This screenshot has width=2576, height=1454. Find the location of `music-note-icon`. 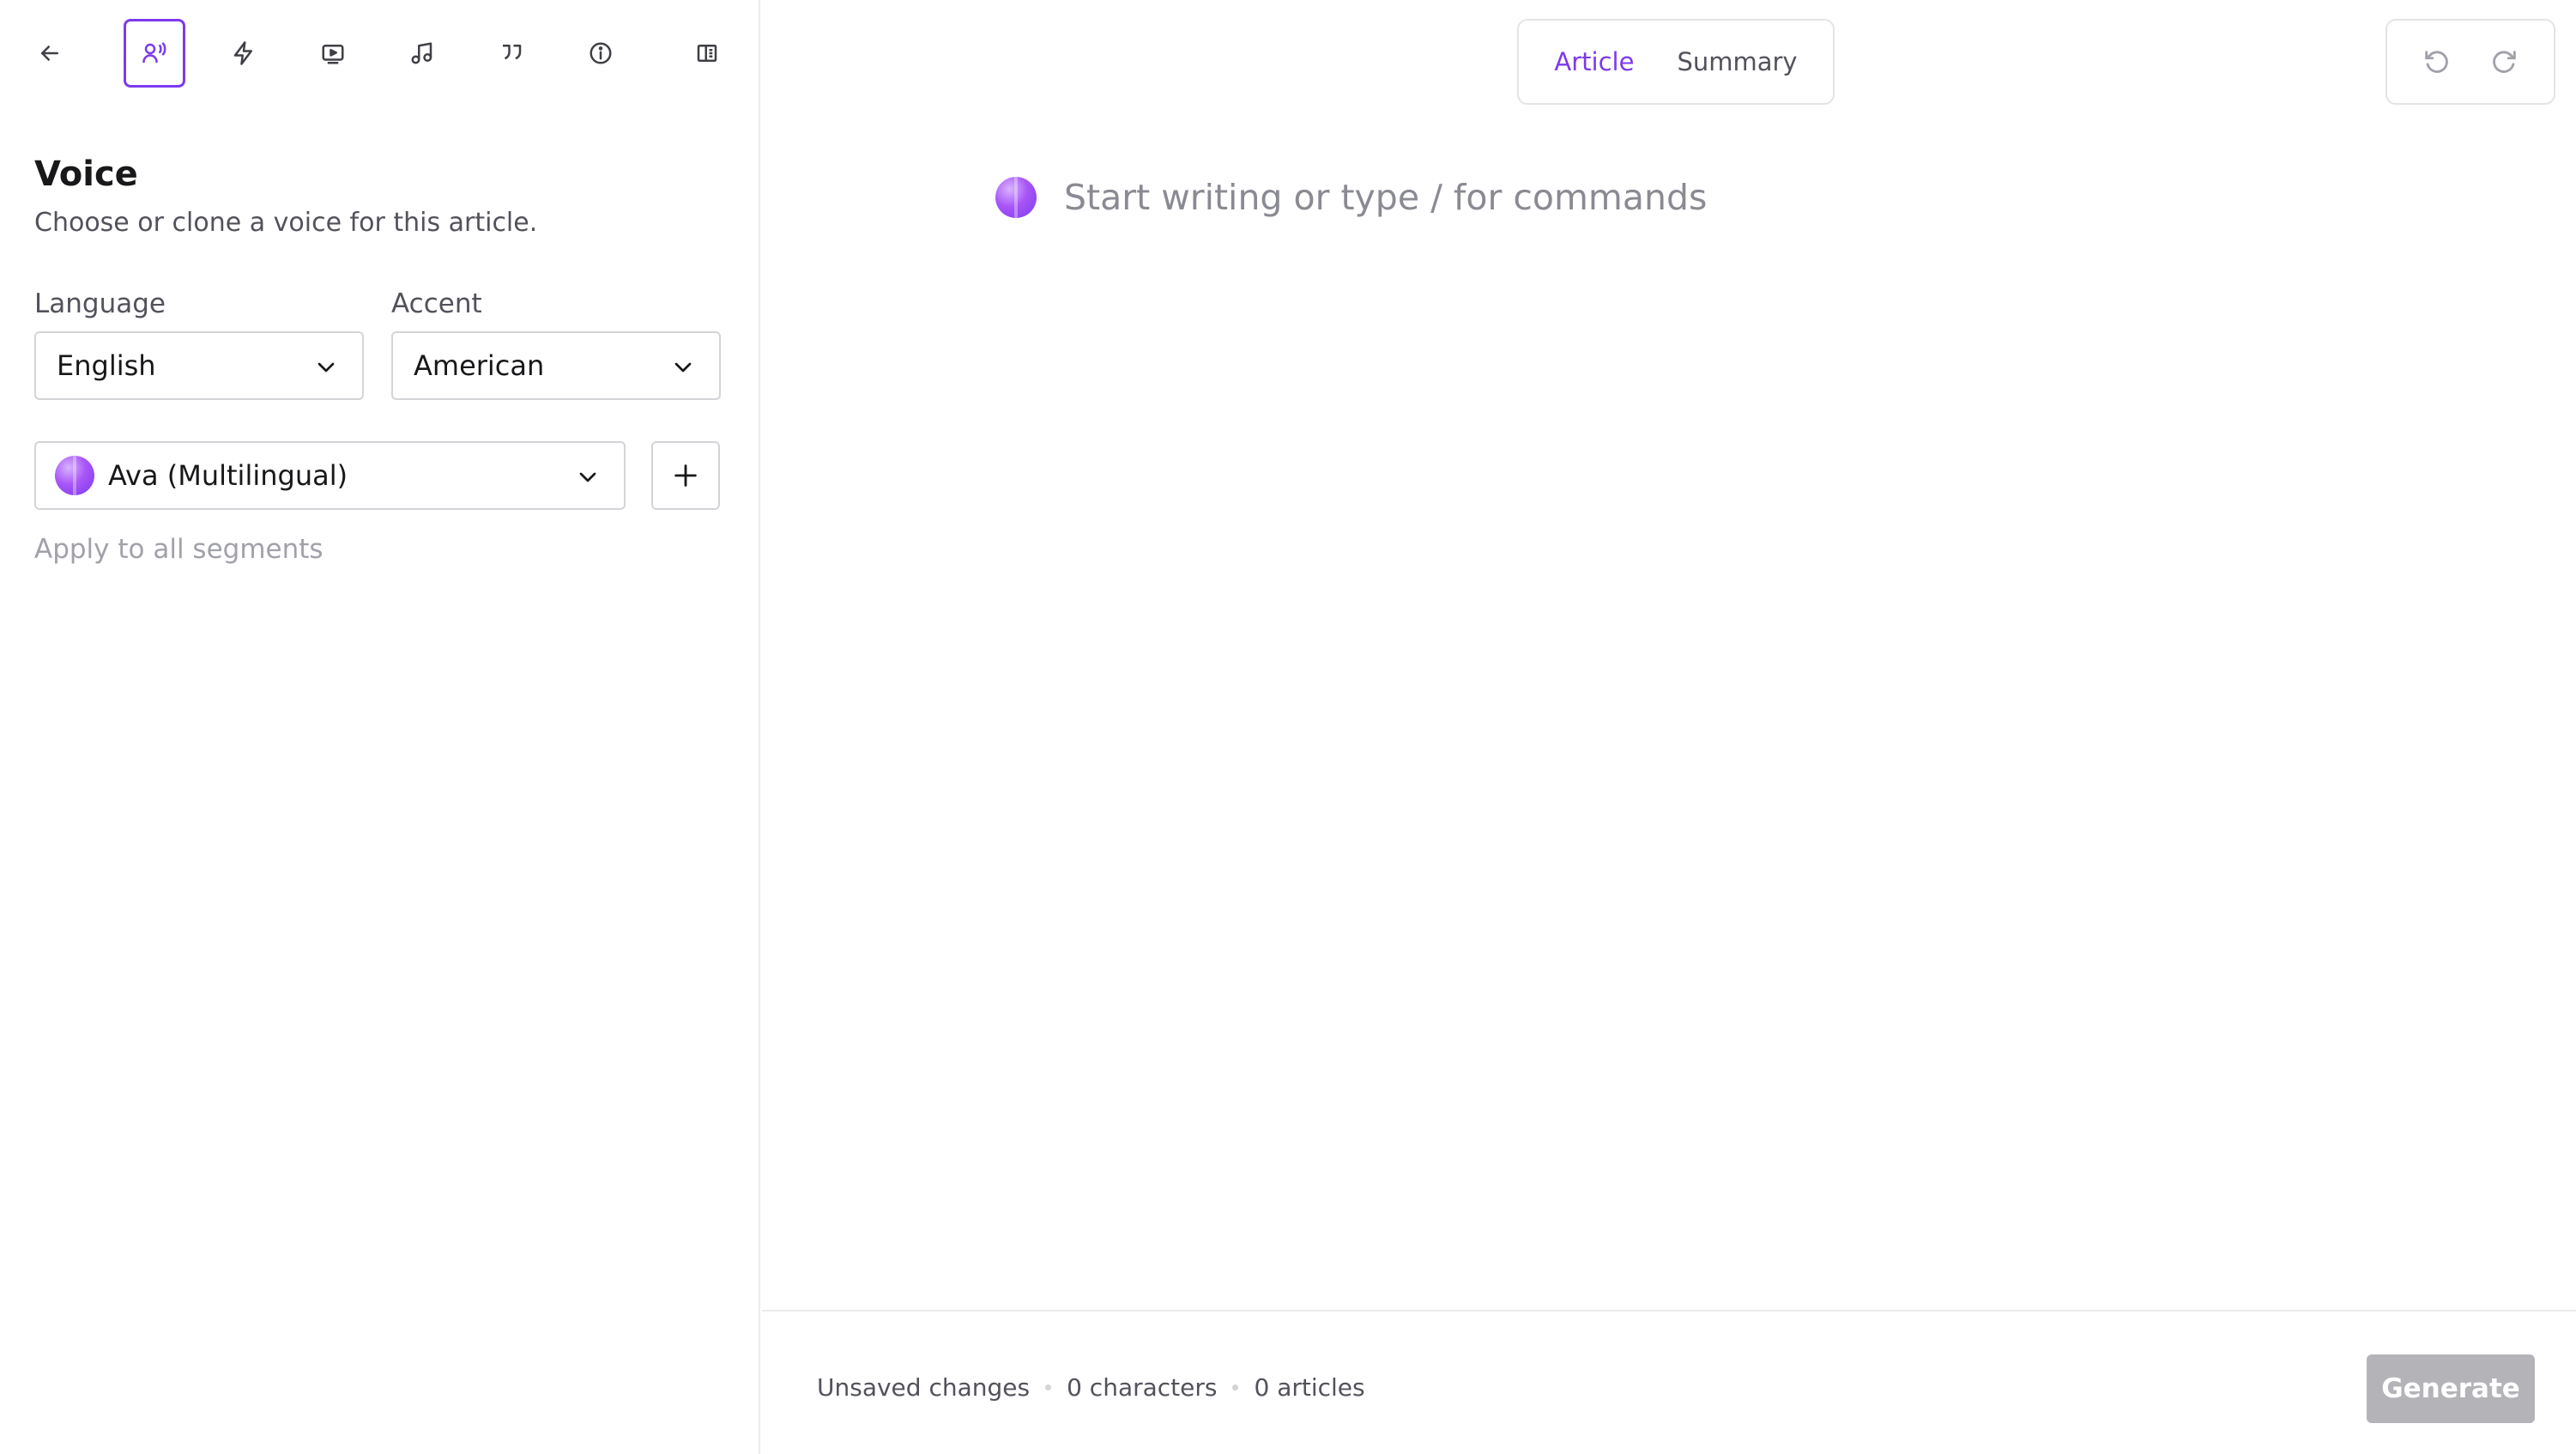

music-note-icon is located at coordinates (421, 53).